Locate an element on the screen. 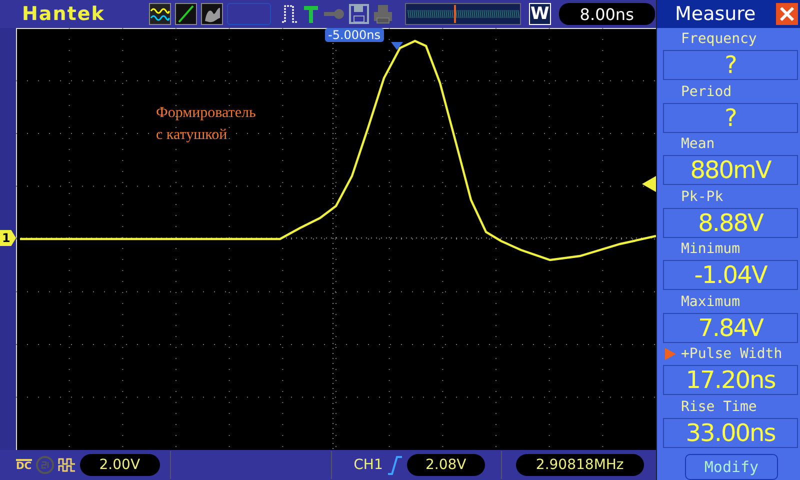 This screenshot has height=480, width=800. measurement-label: Frequency is located at coordinates (728, 39).